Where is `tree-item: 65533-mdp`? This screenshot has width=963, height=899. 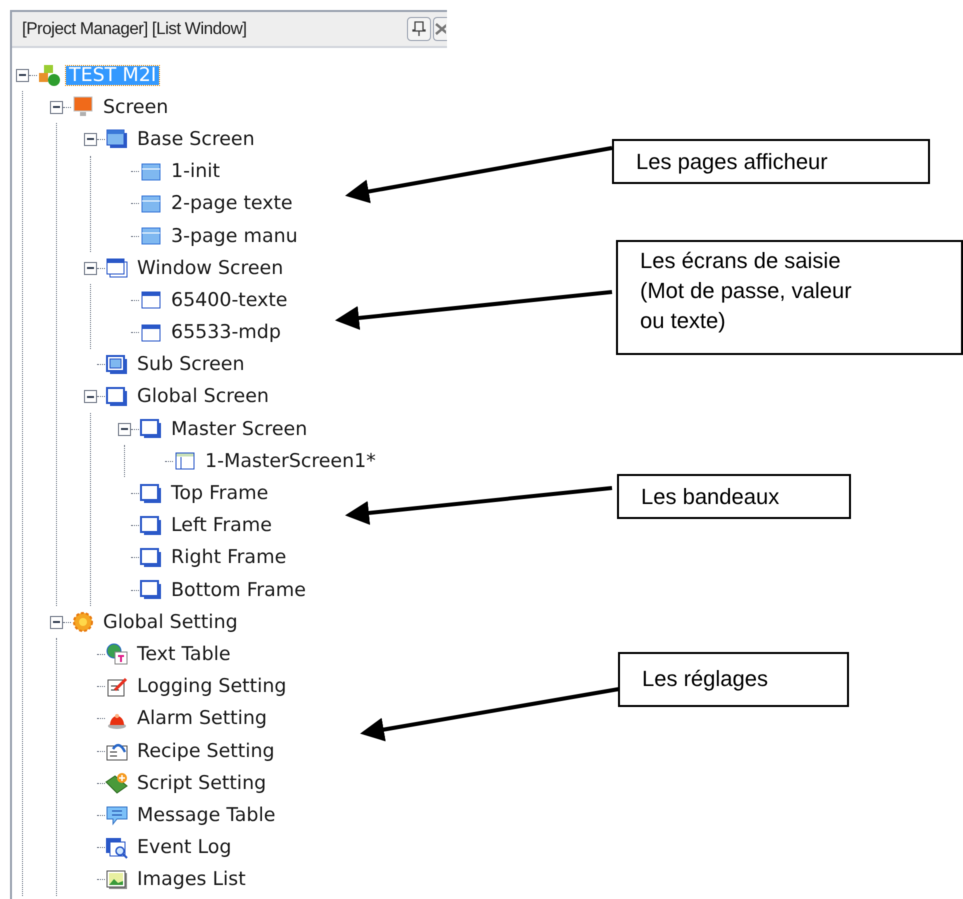 tree-item: 65533-mdp is located at coordinates (226, 332).